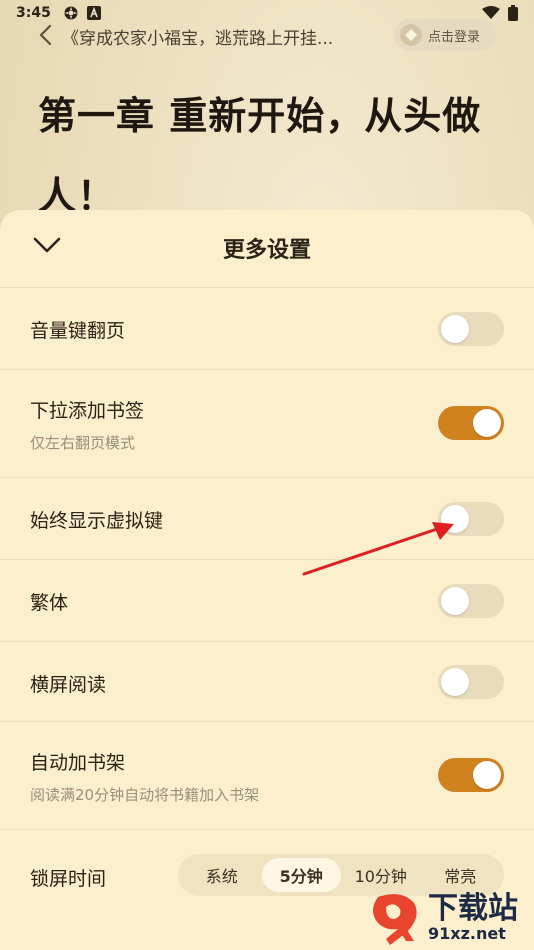  Describe the element at coordinates (145, 795) in the screenshot. I see `setting-sublabel: 阅读满20分钟自动将书籍加入书架` at that location.